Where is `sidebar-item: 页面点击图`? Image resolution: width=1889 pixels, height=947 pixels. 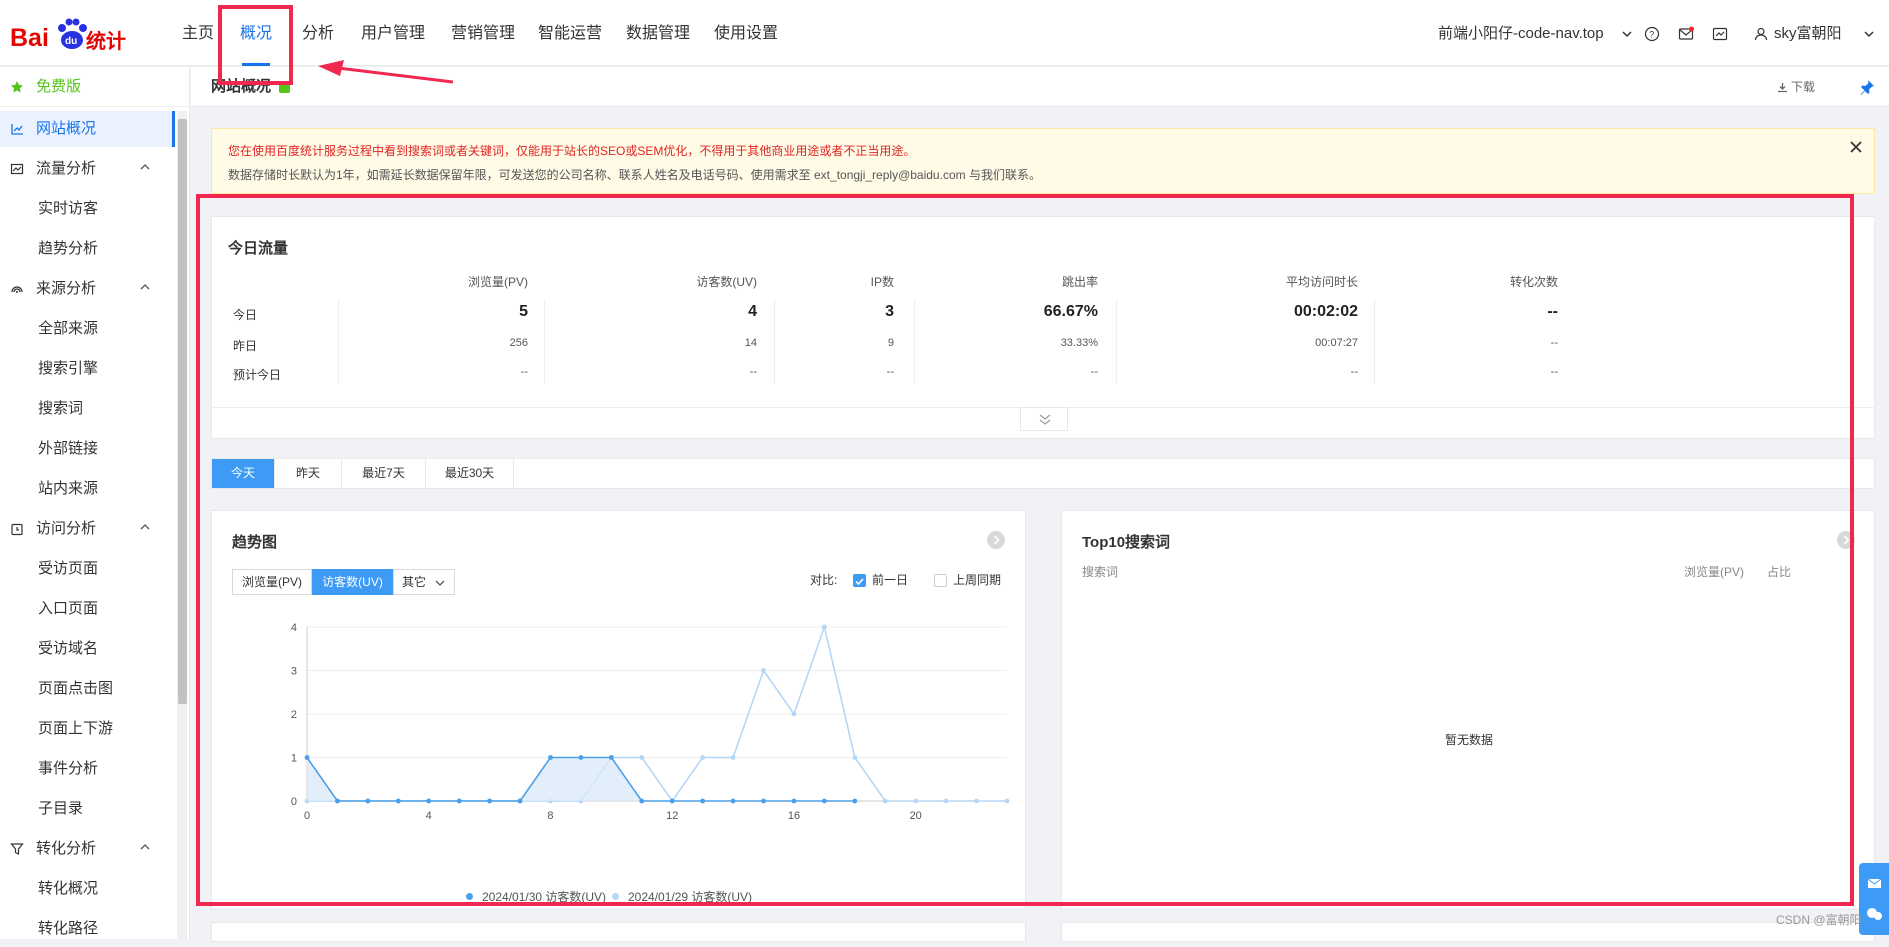
sidebar-item: 页面点击图 is located at coordinates (87, 689).